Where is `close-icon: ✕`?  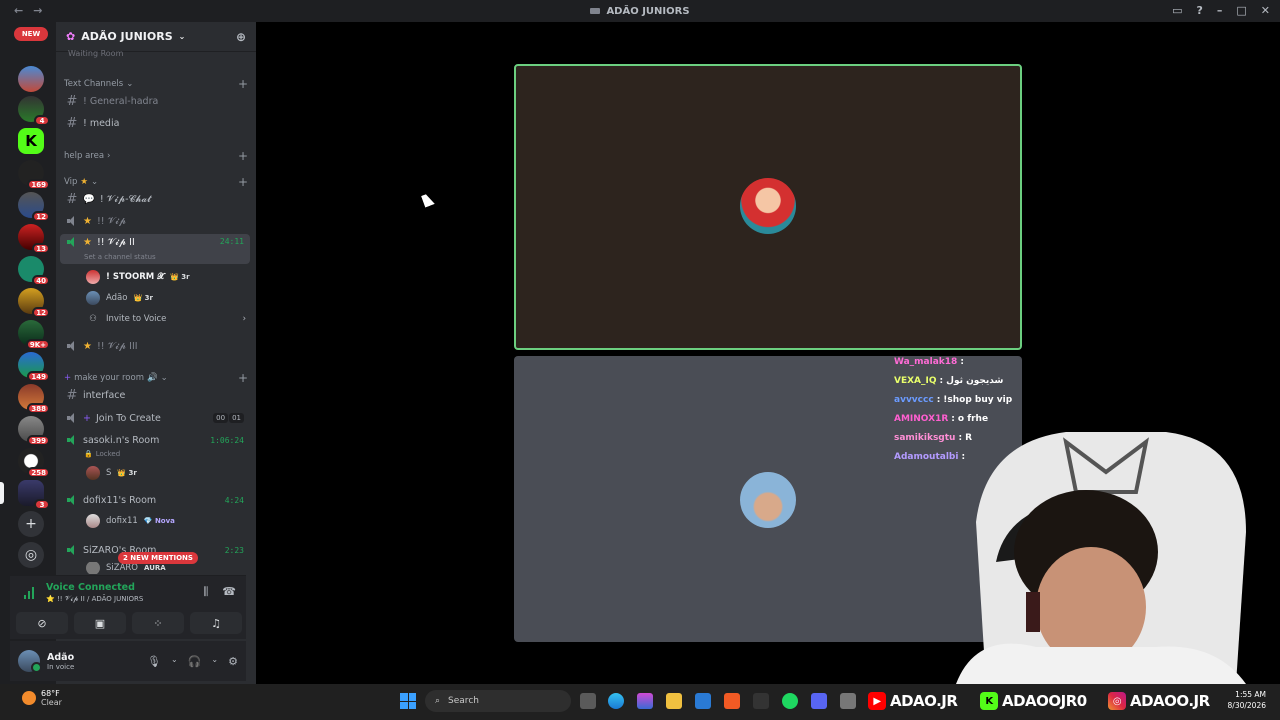
close-icon: ✕ is located at coordinates (1265, 10).